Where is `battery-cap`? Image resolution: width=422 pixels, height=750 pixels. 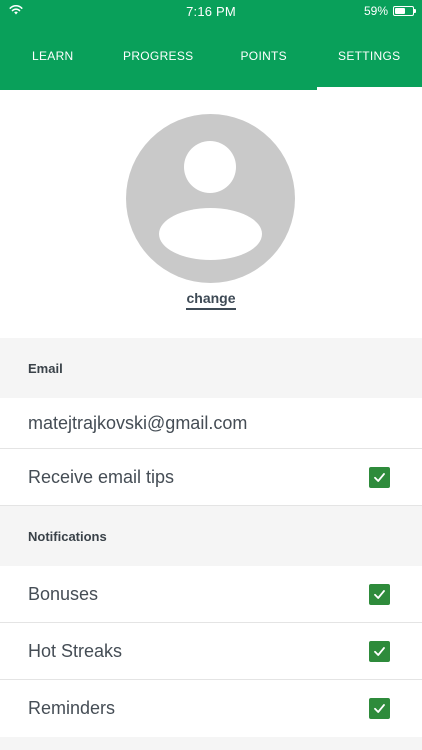 battery-cap is located at coordinates (415, 11).